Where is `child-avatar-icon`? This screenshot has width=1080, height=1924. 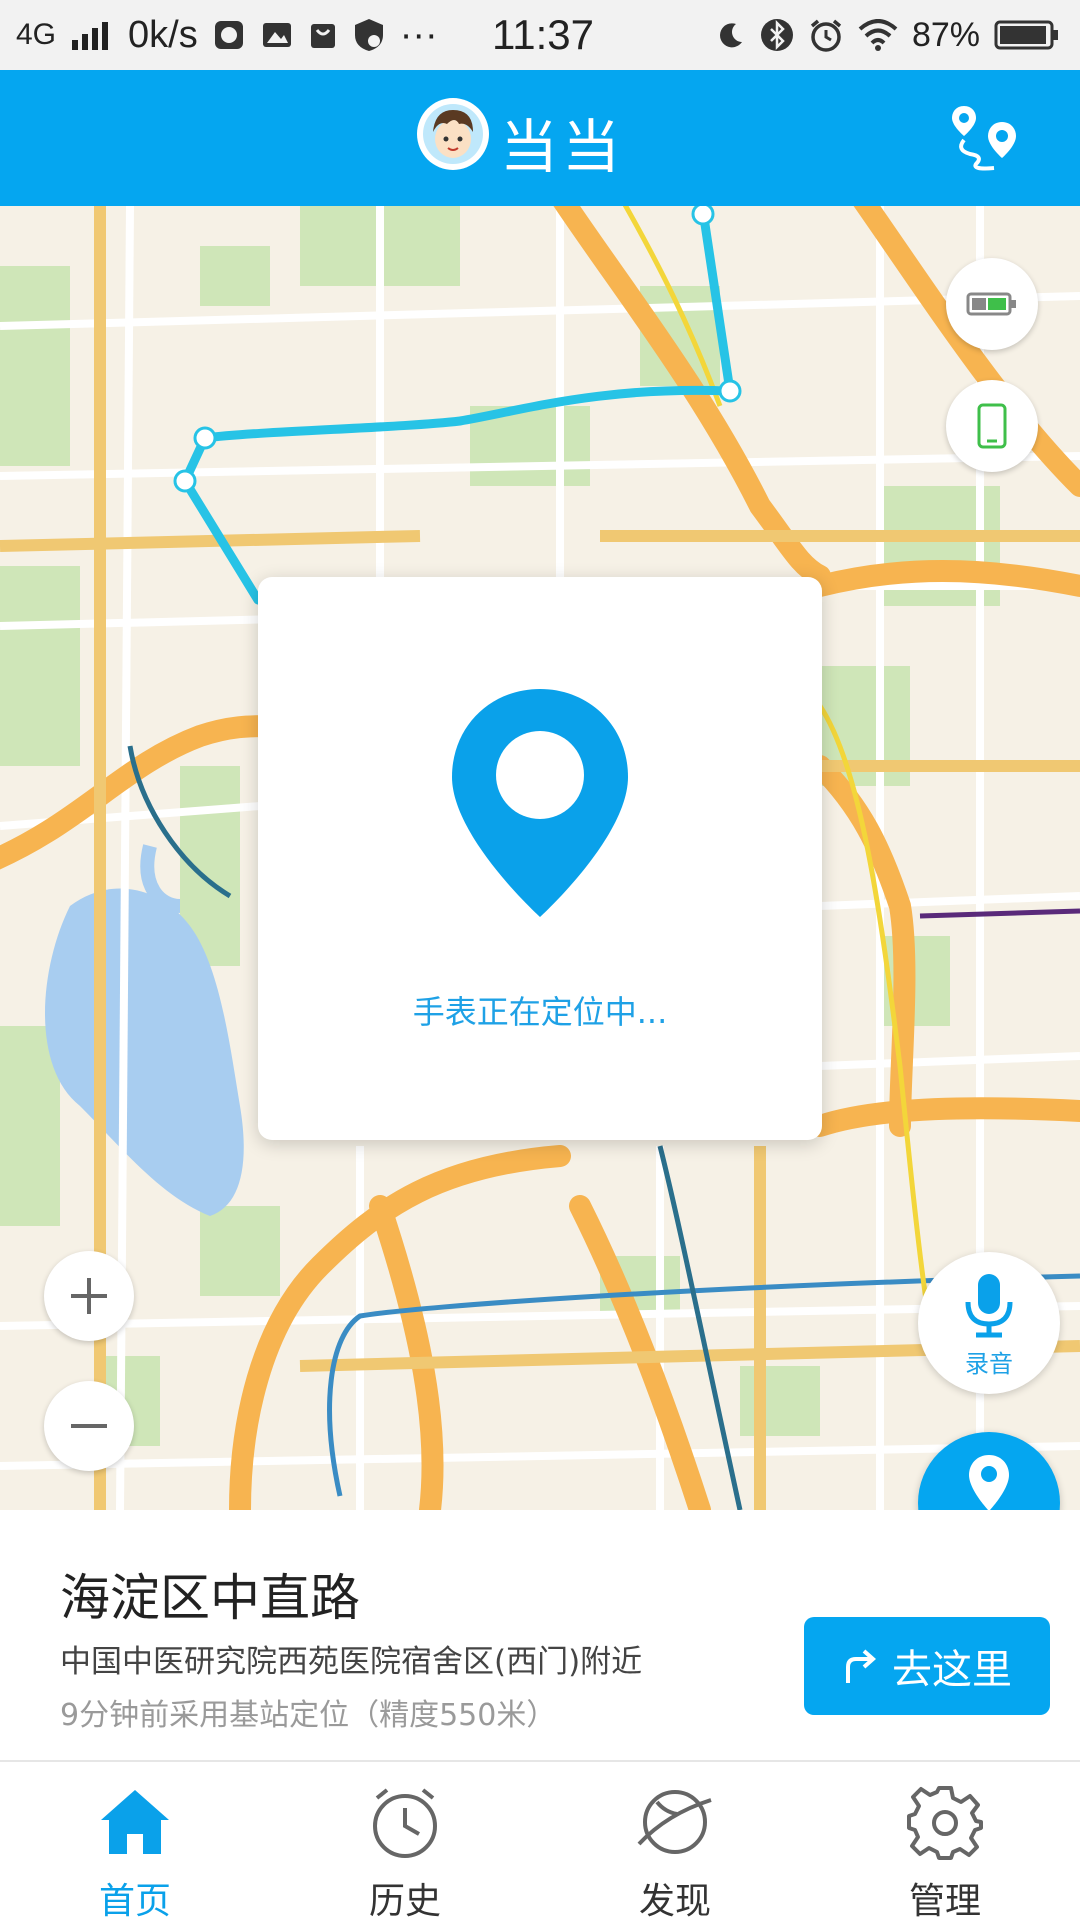
child-avatar-icon is located at coordinates (453, 134).